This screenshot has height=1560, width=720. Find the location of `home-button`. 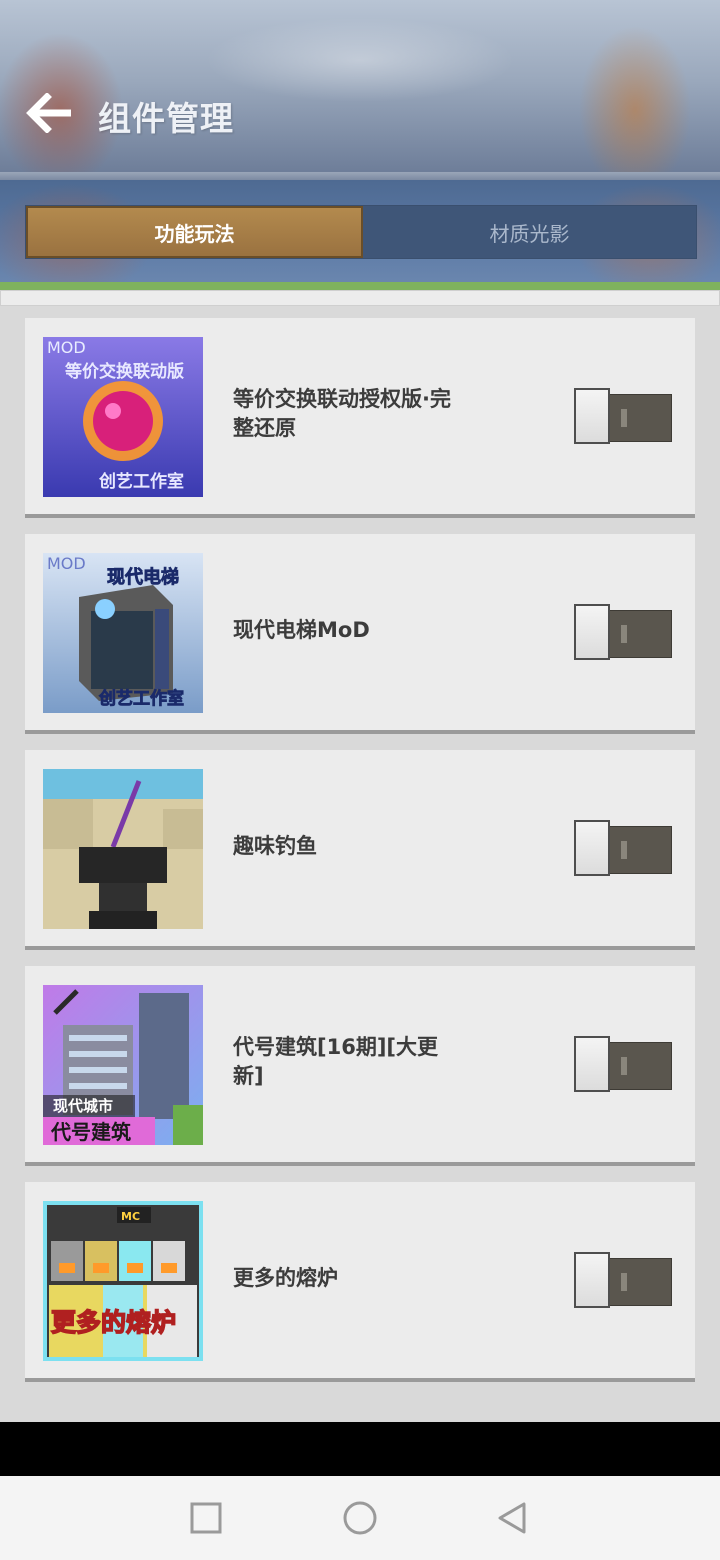

home-button is located at coordinates (360, 1518).